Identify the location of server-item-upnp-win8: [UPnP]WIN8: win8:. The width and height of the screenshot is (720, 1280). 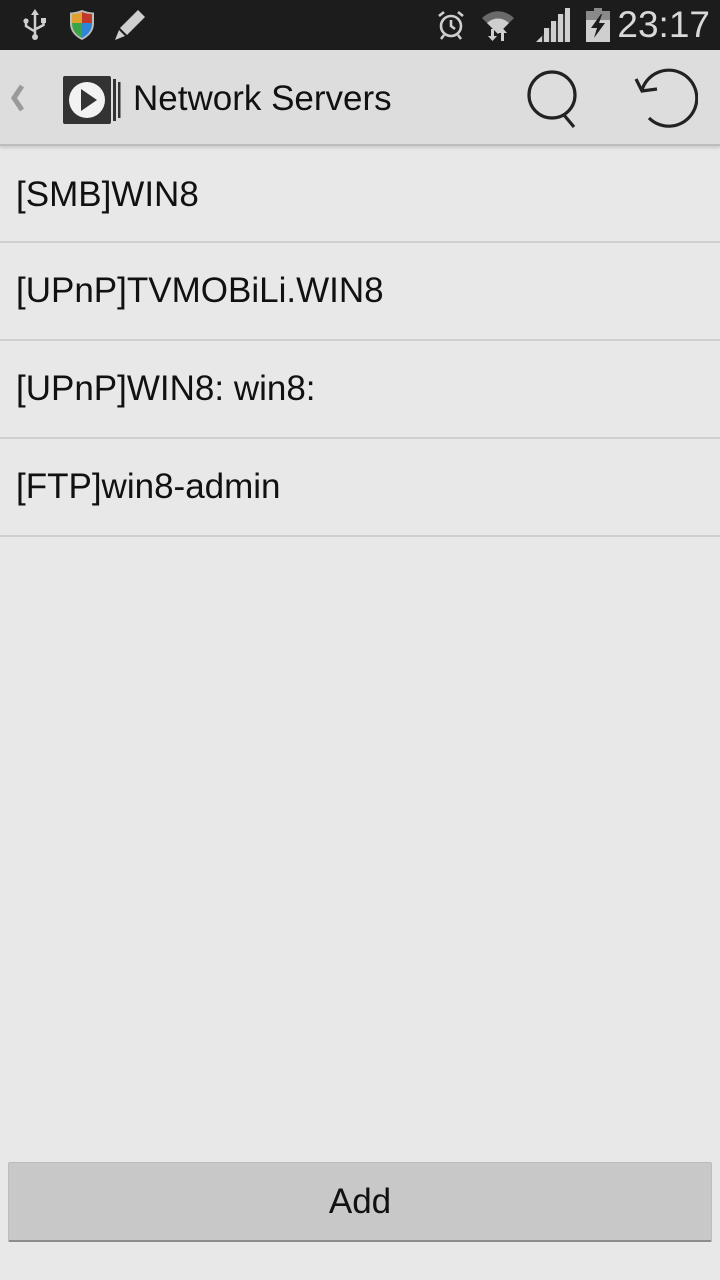
(360, 390).